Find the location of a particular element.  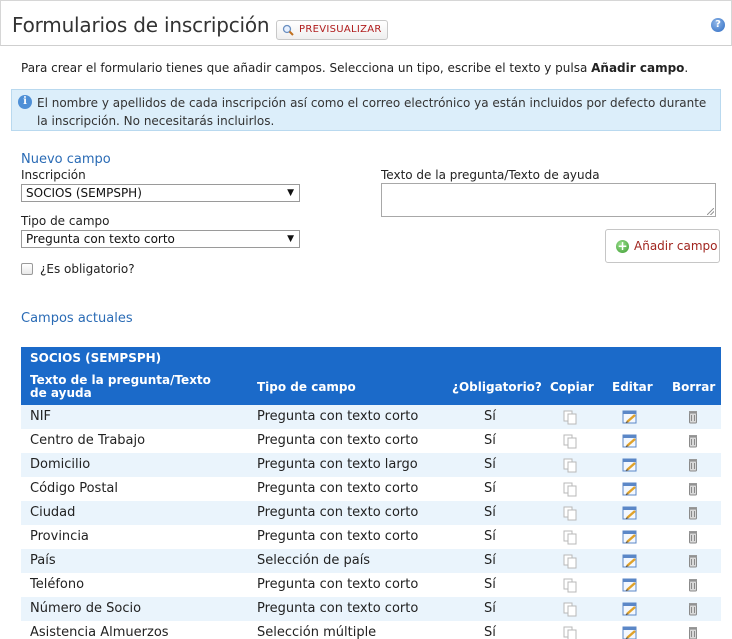

col-copy: Copiar is located at coordinates (572, 387).